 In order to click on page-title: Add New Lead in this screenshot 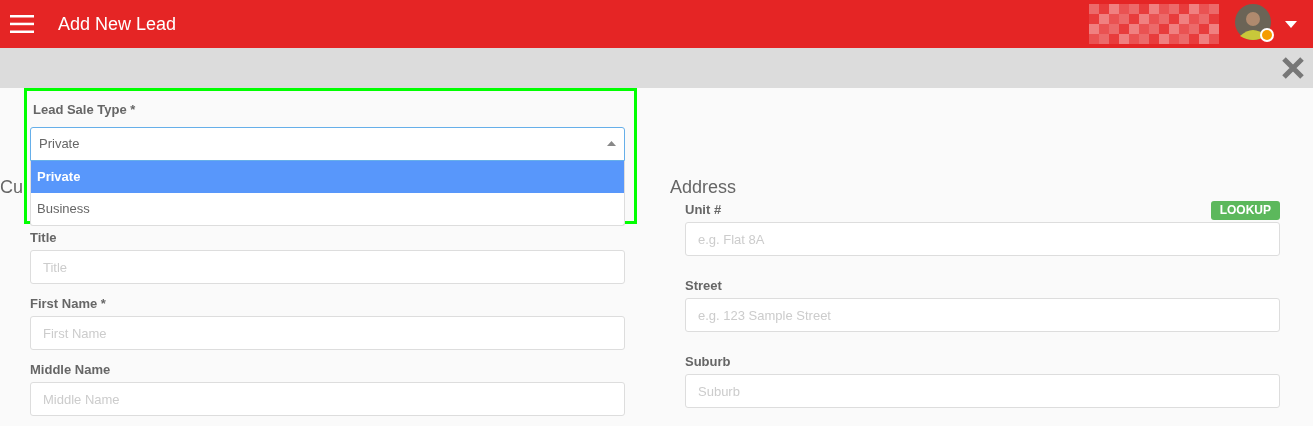, I will do `click(117, 24)`.